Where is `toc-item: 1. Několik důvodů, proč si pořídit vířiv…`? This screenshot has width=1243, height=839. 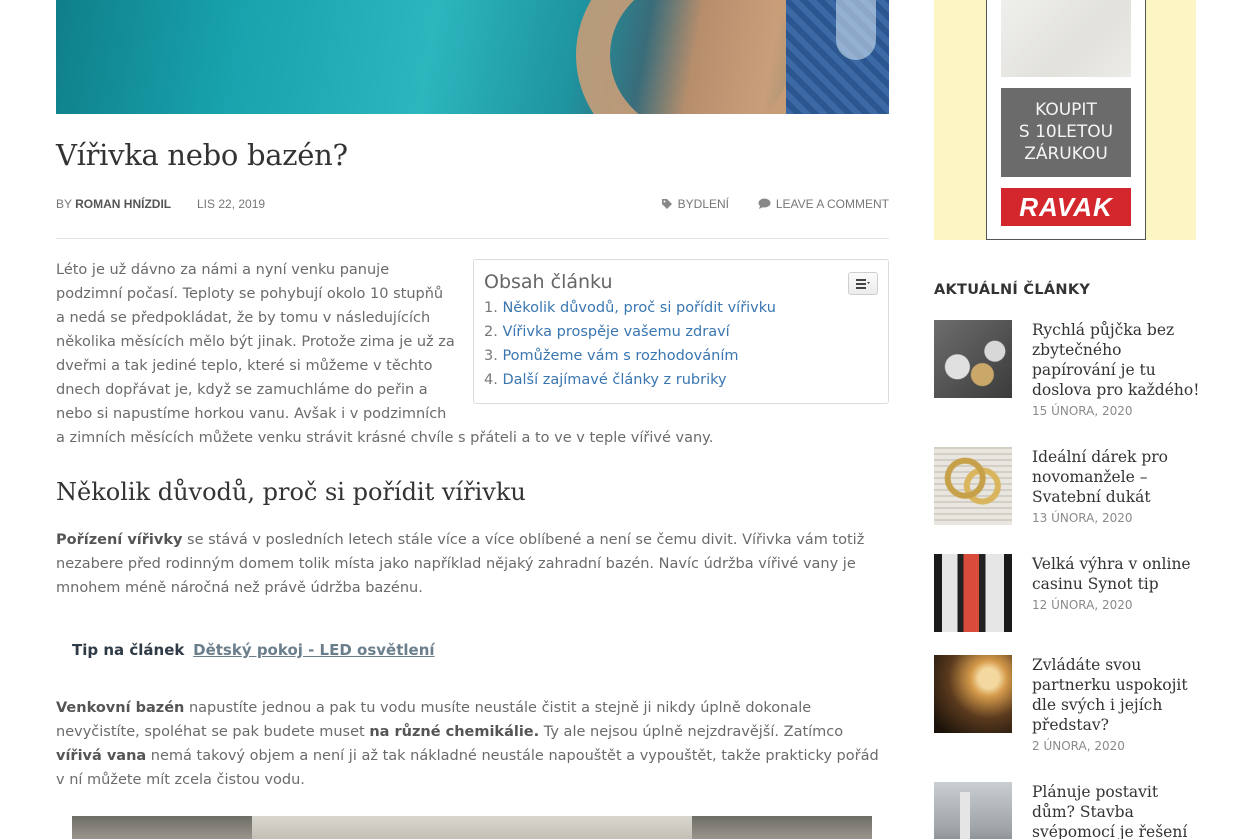
toc-item: 1. Několik důvodů, proč si pořídit vířiv… is located at coordinates (681, 308).